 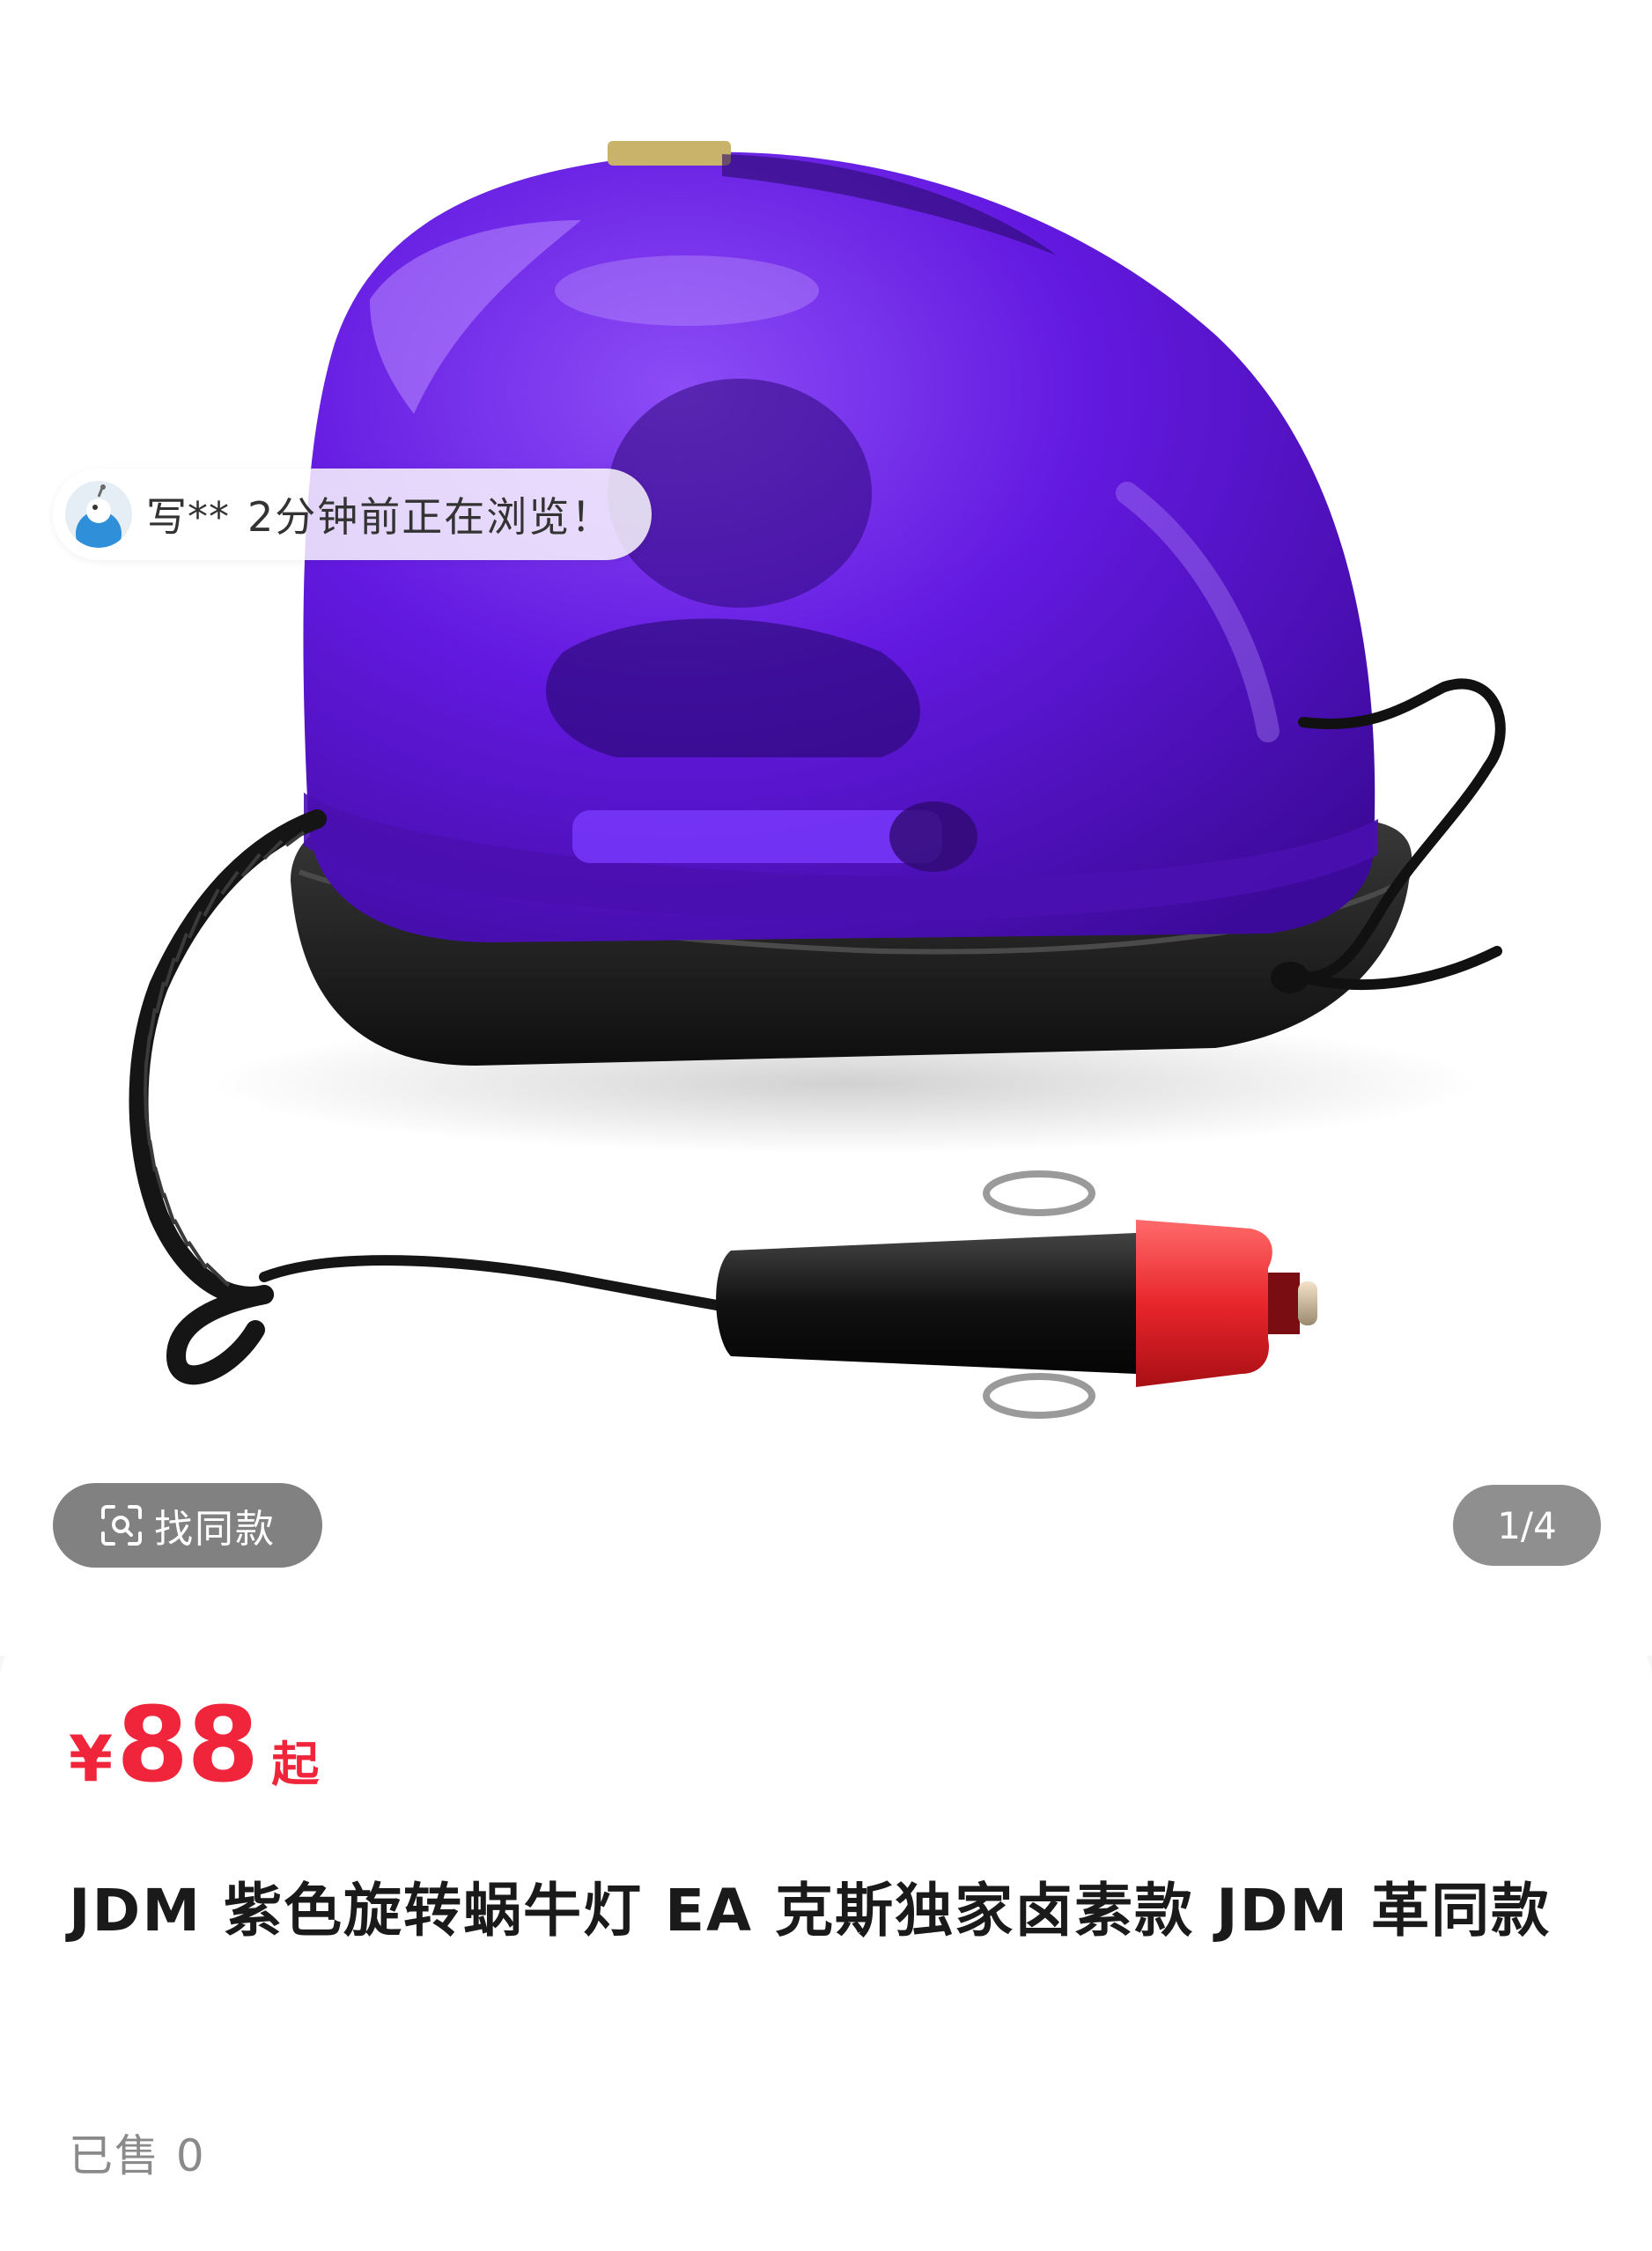 What do you see at coordinates (187, 1745) in the screenshot?
I see `price-value: 88` at bounding box center [187, 1745].